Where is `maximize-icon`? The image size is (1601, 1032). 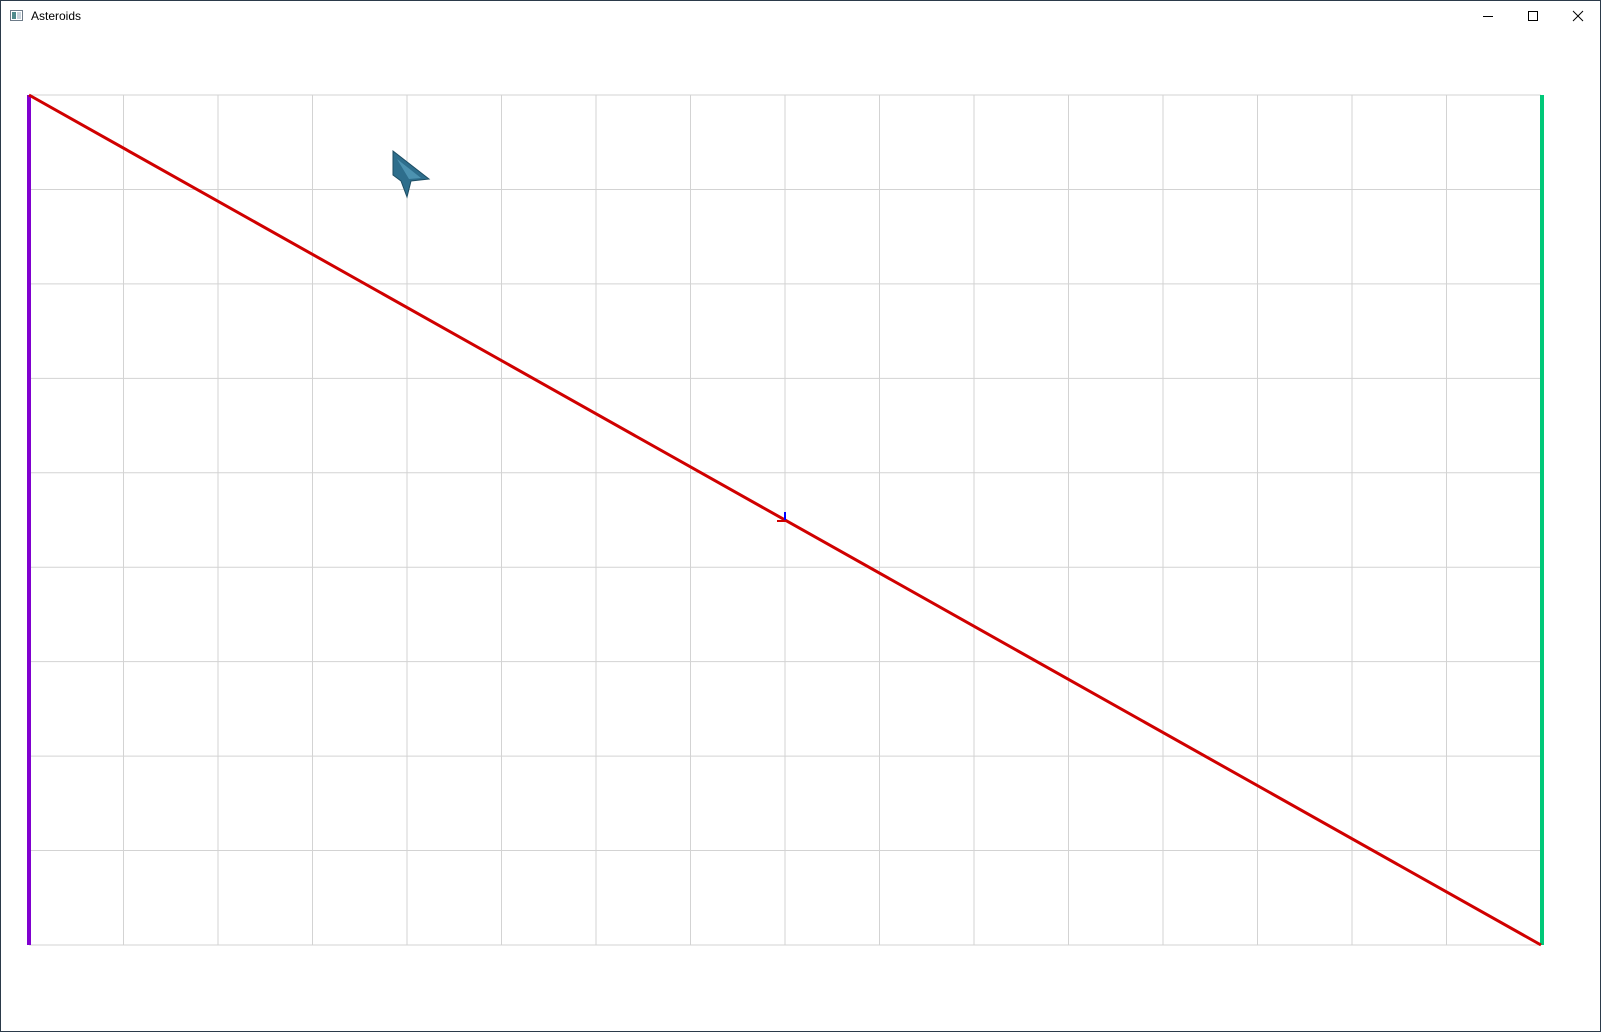 maximize-icon is located at coordinates (1533, 16).